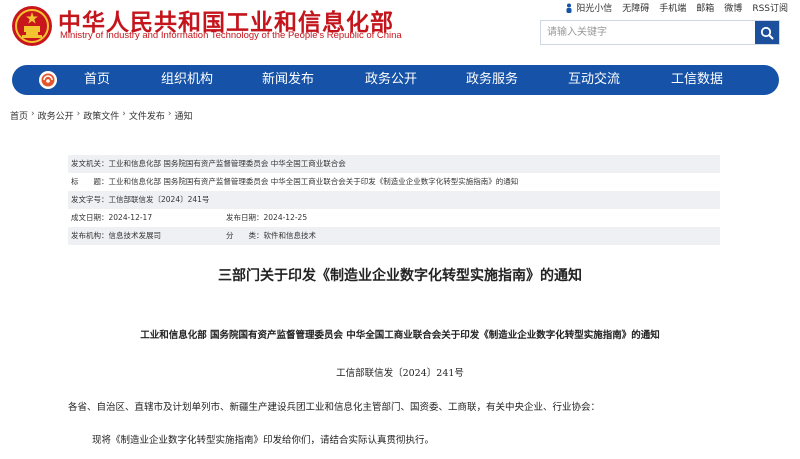 The image size is (800, 459). I want to click on main-nav: 首页 组织机构 新闻发布 政务公开 政务服务 互动交流 工信数据, so click(395, 80).